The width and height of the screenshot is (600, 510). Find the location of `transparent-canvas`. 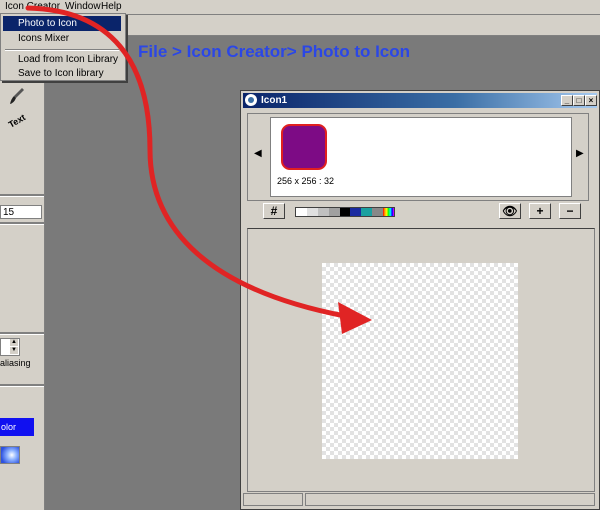

transparent-canvas is located at coordinates (420, 361).